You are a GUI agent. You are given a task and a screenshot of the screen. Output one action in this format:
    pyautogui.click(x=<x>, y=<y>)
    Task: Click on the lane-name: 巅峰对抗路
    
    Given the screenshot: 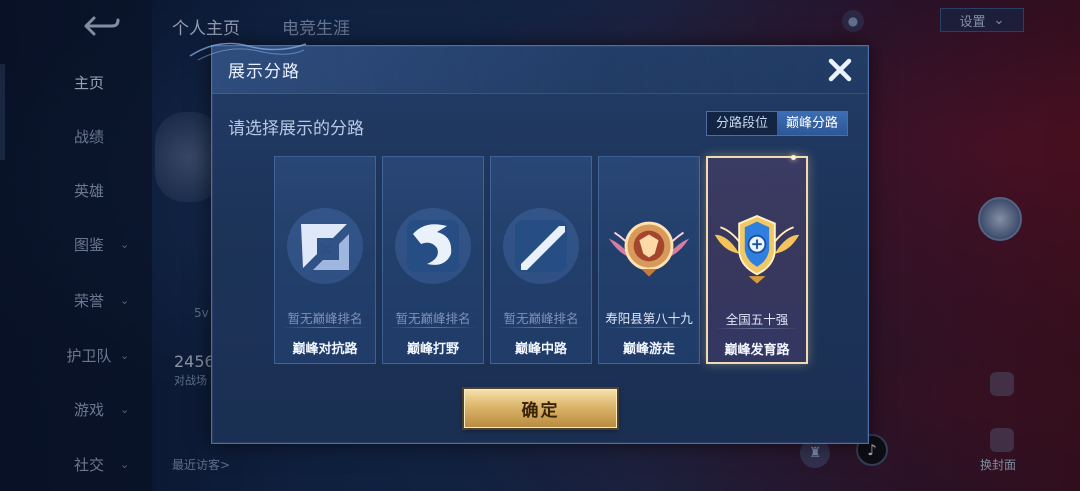 What is the action you would take?
    pyautogui.click(x=325, y=349)
    